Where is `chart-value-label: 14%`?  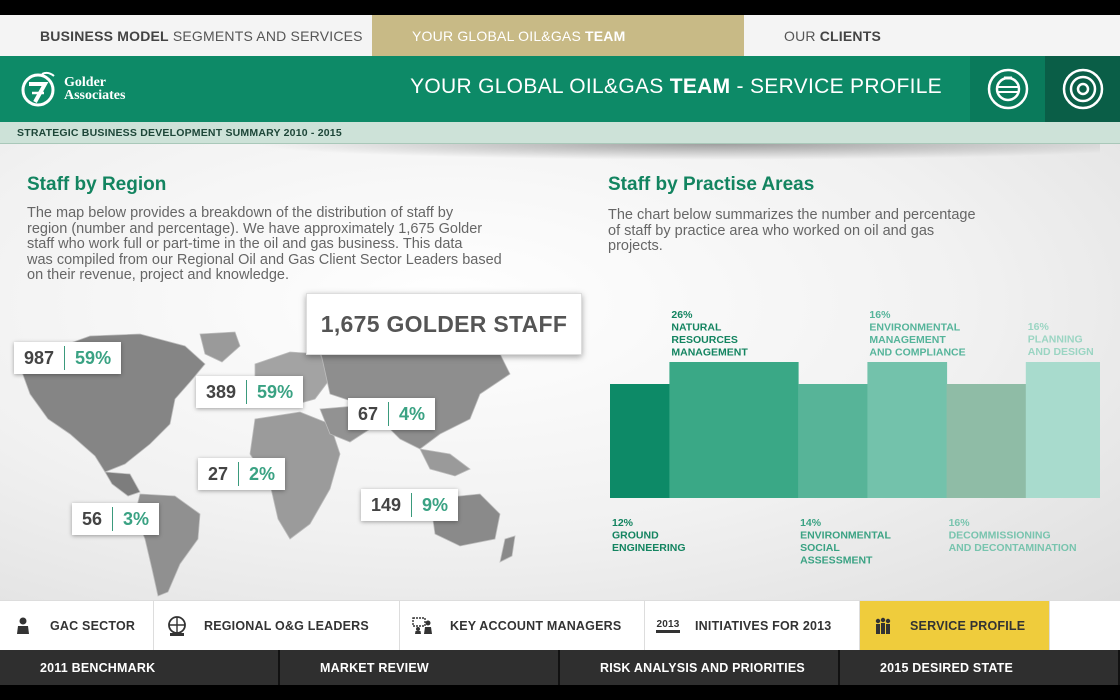
chart-value-label: 14% is located at coordinates (811, 523).